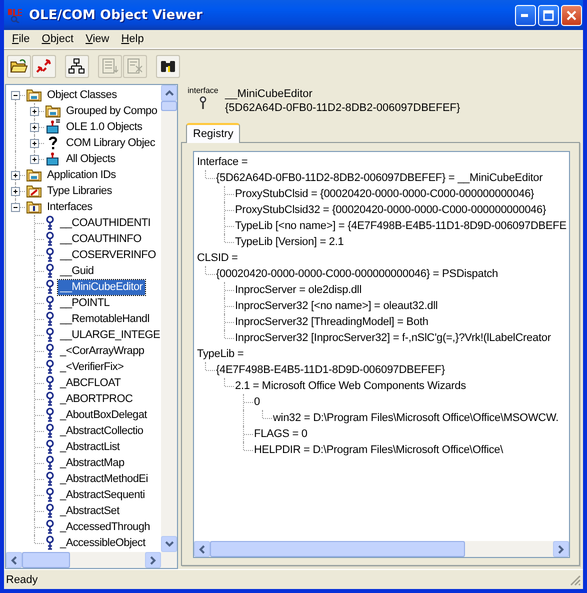 The height and width of the screenshot is (593, 587). Describe the element at coordinates (269, 94) in the screenshot. I see `interface-name: __MiniCubeEditor` at that location.